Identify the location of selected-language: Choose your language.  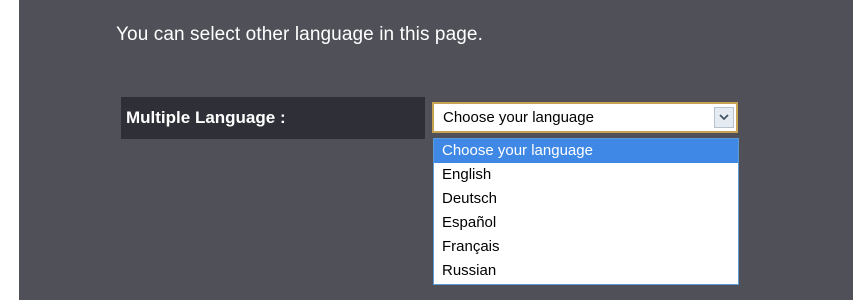
(518, 117).